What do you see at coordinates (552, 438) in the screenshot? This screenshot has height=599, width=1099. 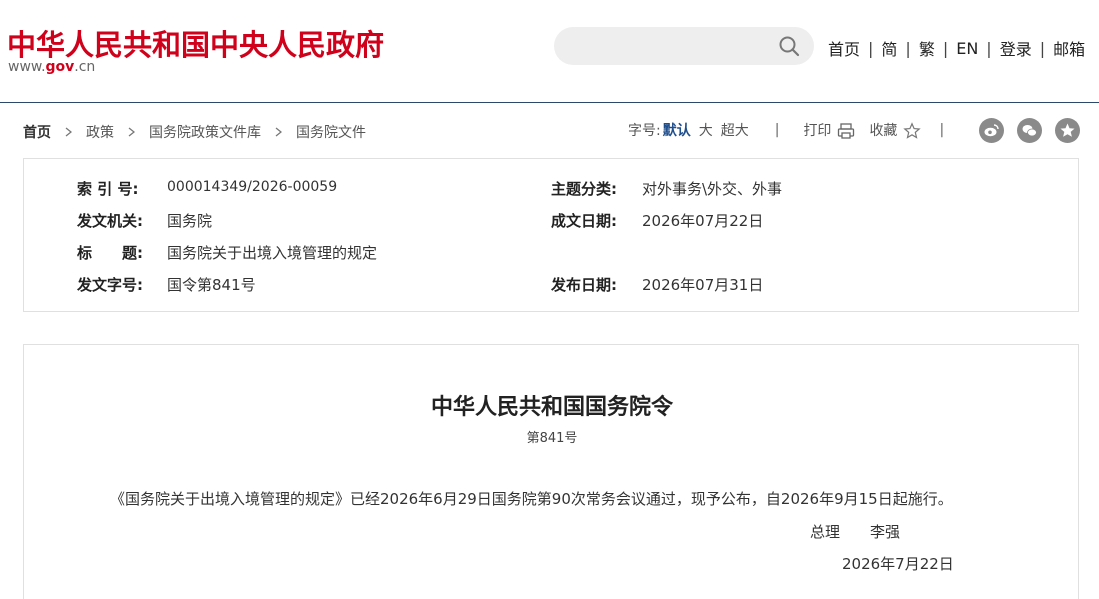 I see `document-number: 第841号` at bounding box center [552, 438].